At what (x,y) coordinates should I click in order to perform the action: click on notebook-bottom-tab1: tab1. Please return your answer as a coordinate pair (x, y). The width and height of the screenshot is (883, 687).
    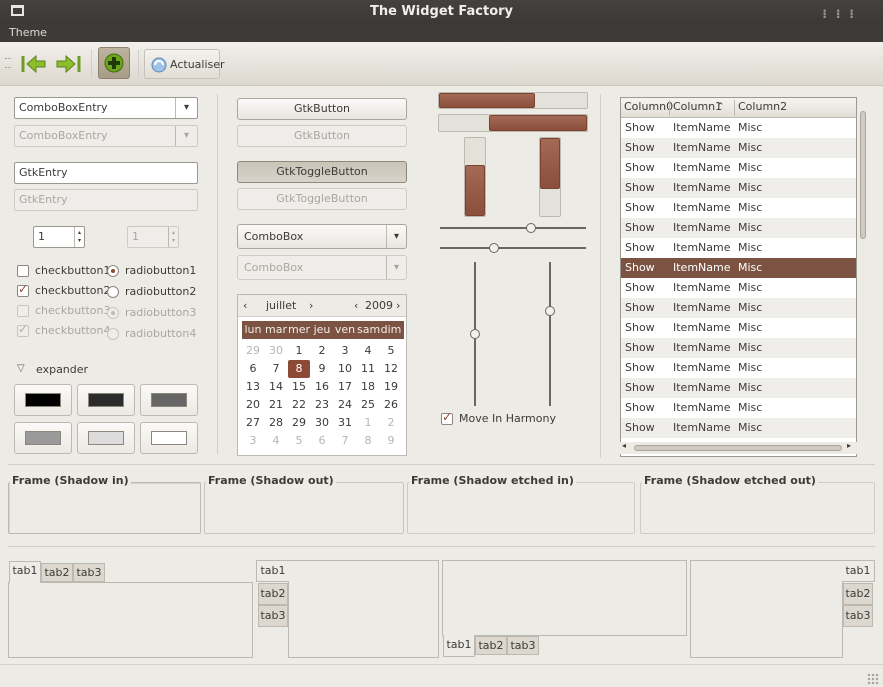
    Looking at the image, I should click on (459, 646).